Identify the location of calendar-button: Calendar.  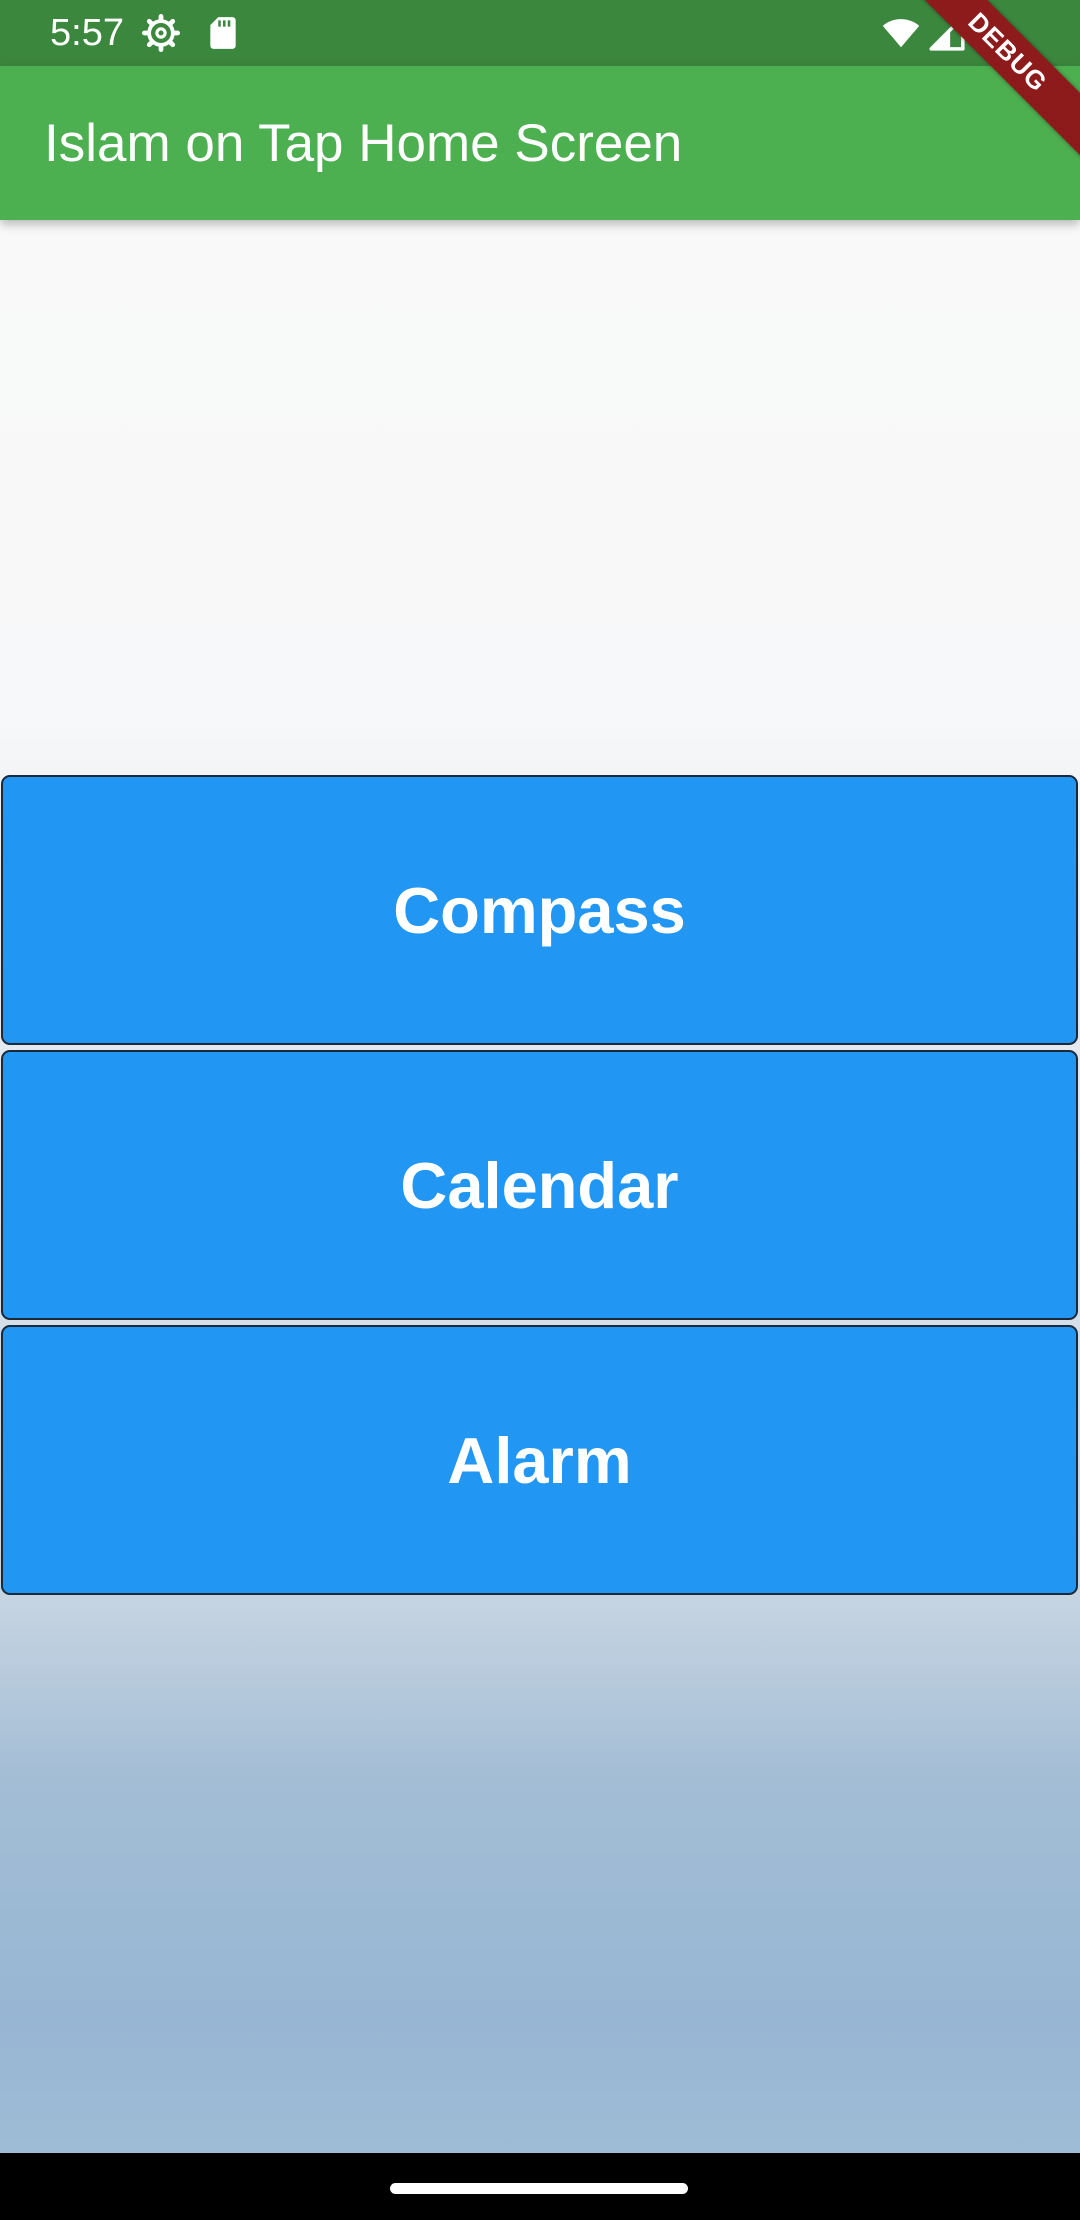
(539, 1185).